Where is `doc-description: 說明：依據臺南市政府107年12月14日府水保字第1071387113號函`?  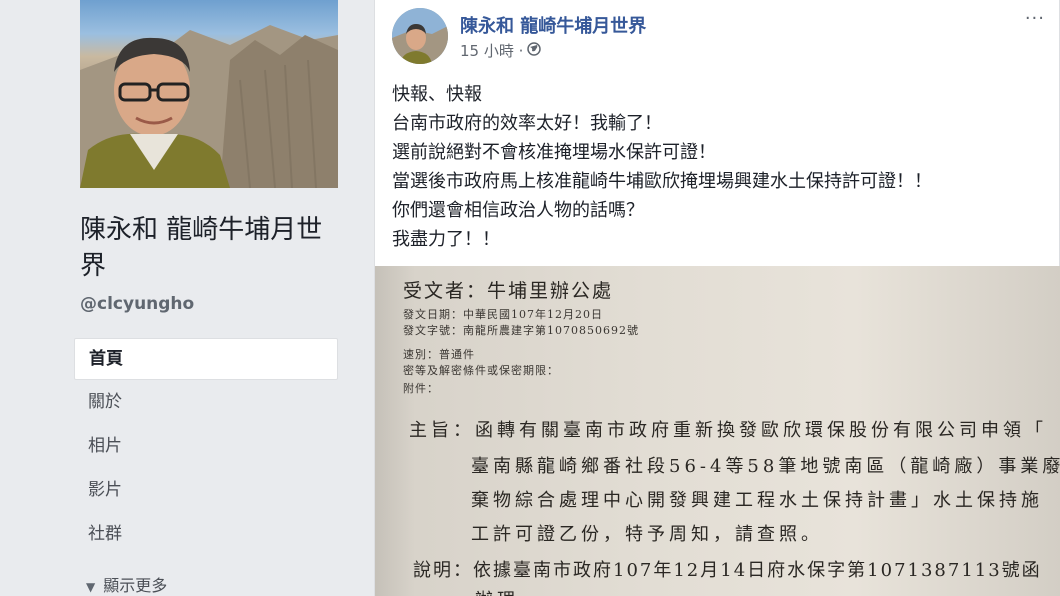
doc-description: 說明：依據臺南市政府107年12月14日府水保字第1071387113號函 is located at coordinates (727, 570).